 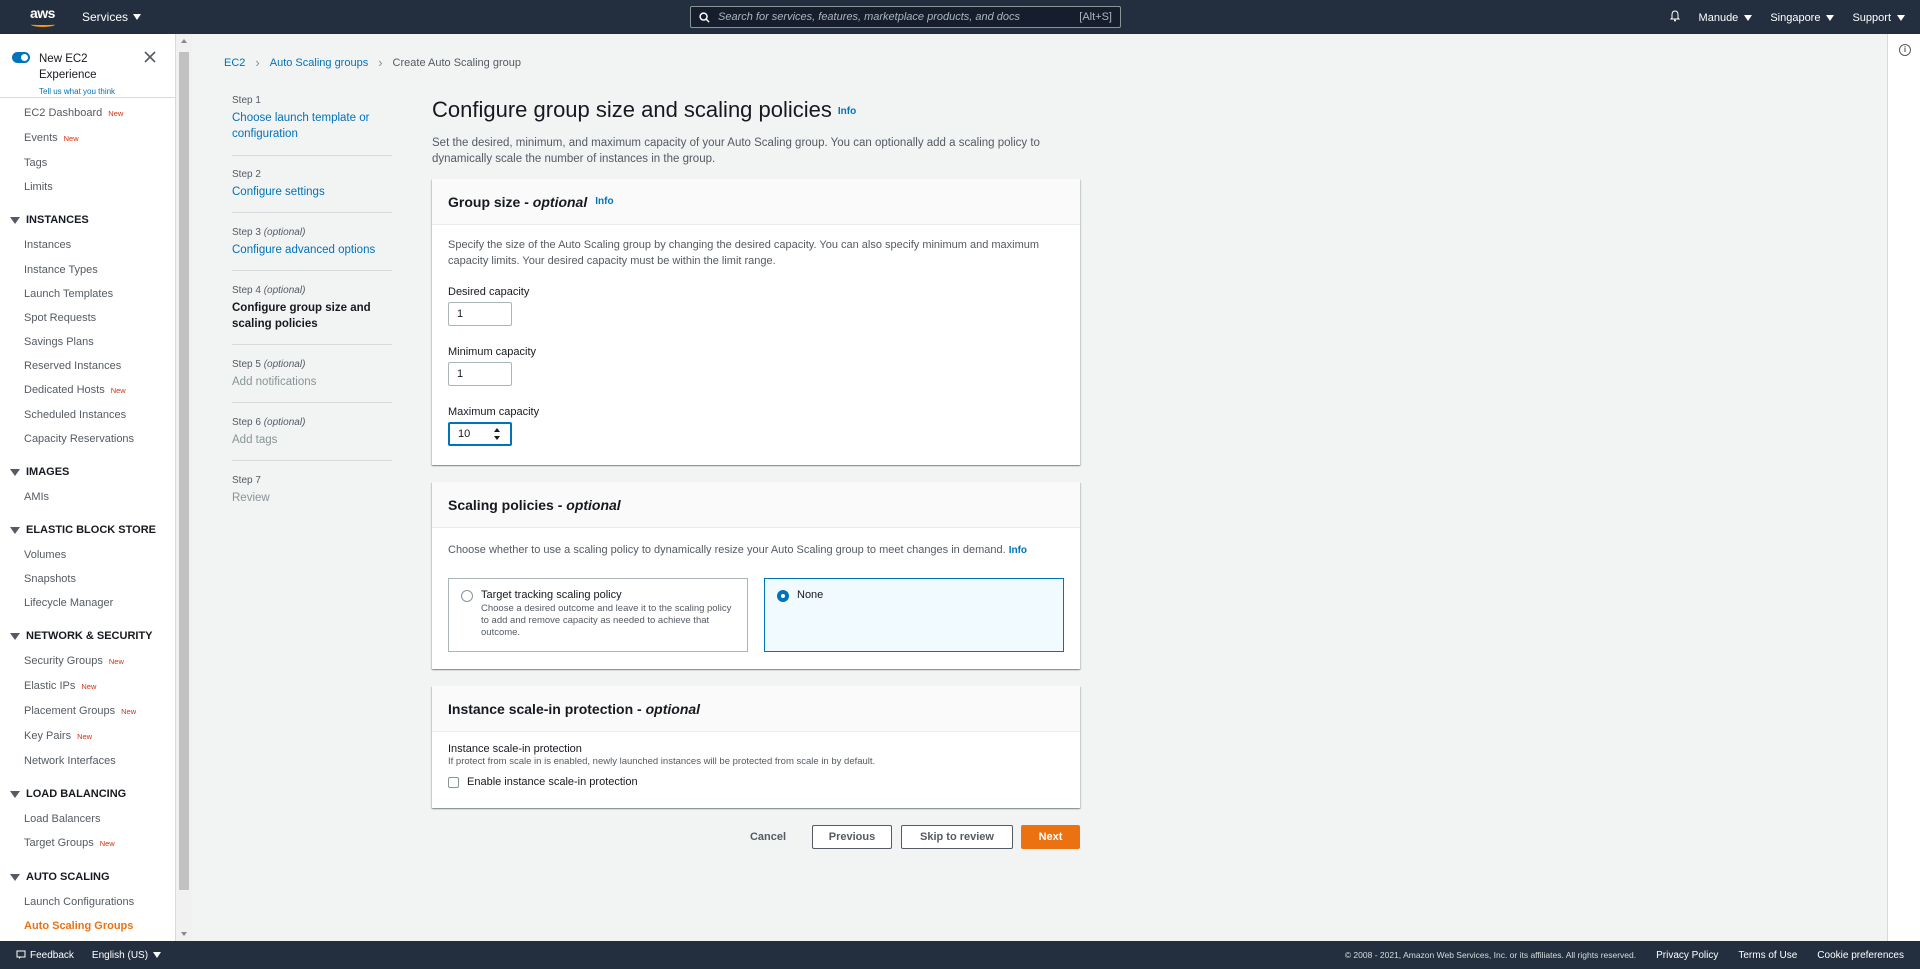 What do you see at coordinates (480, 314) in the screenshot?
I see `desired-capacity-input: 1` at bounding box center [480, 314].